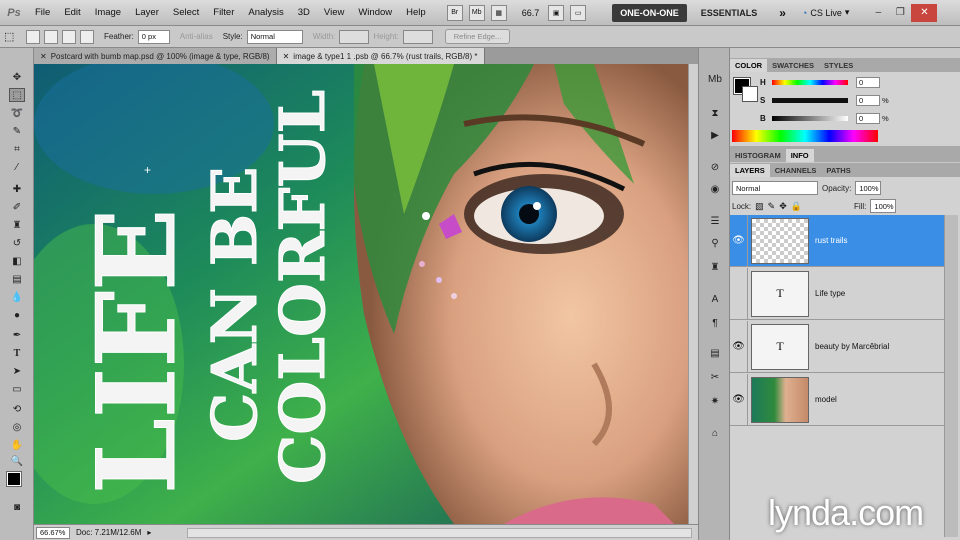 This screenshot has width=960, height=540. What do you see at coordinates (476, 12) in the screenshot?
I see `minibridge-button: Mb` at bounding box center [476, 12].